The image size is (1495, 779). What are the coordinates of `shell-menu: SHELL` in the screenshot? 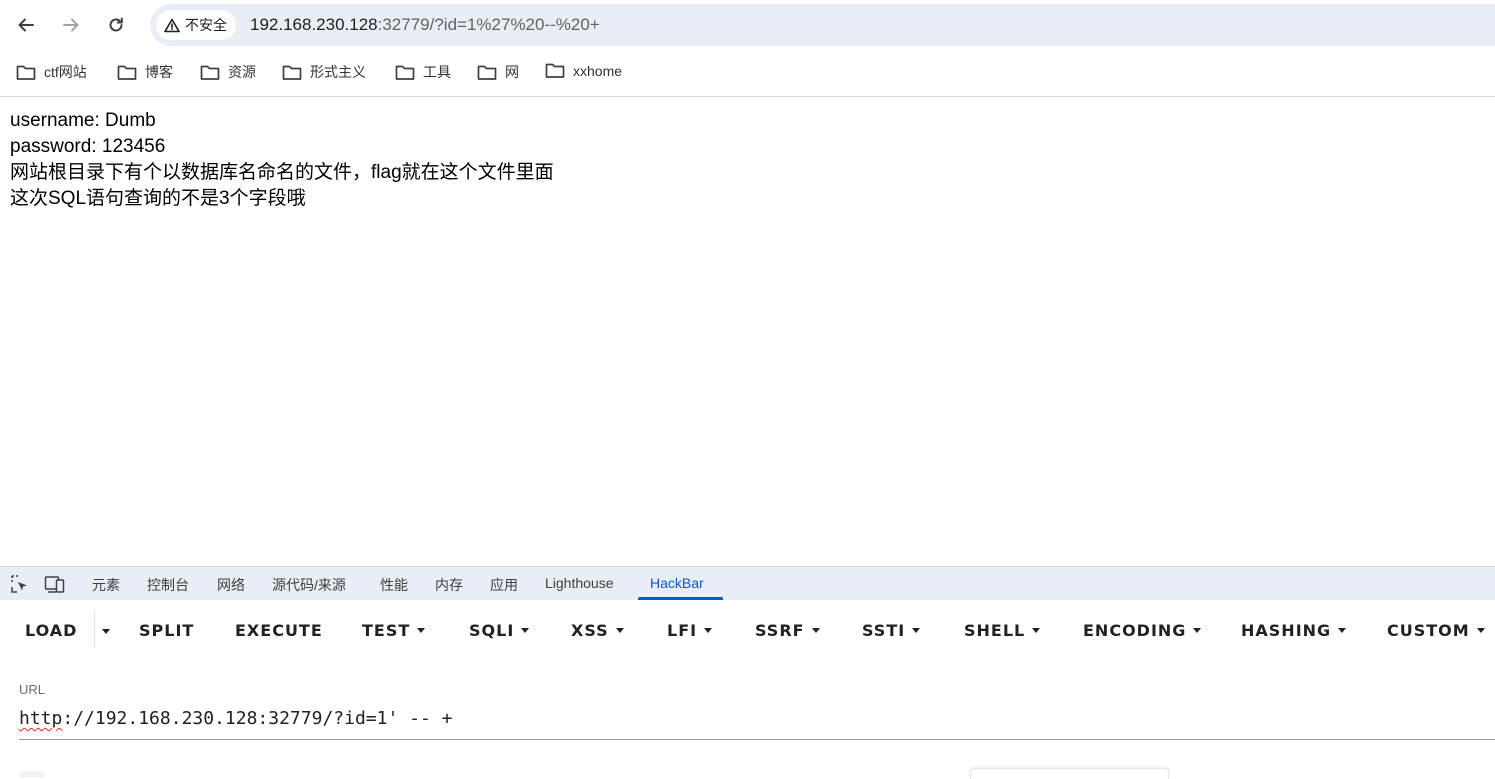 It's located at (1002, 630).